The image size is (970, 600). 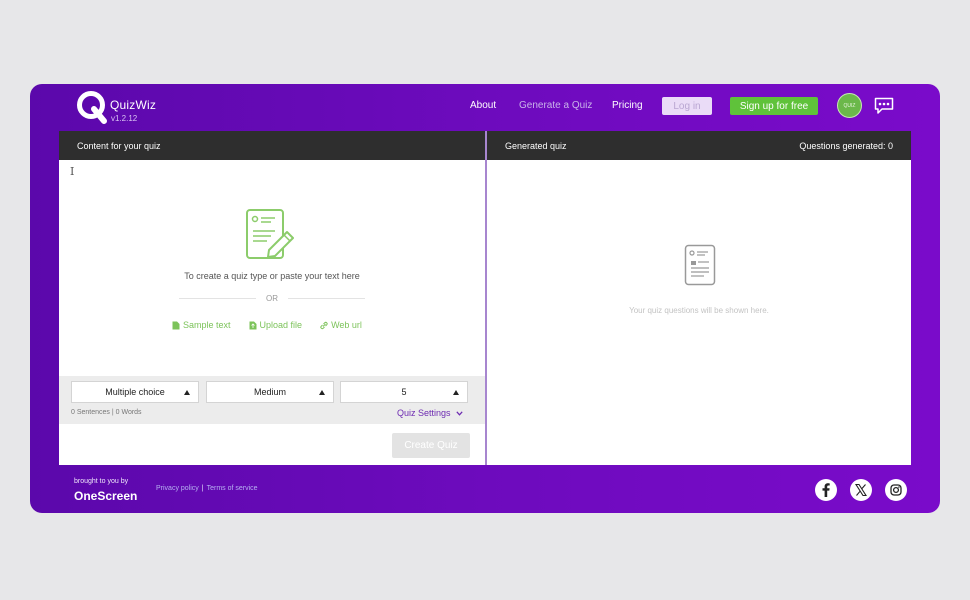 What do you see at coordinates (346, 325) in the screenshot?
I see `web-url-label: Web url` at bounding box center [346, 325].